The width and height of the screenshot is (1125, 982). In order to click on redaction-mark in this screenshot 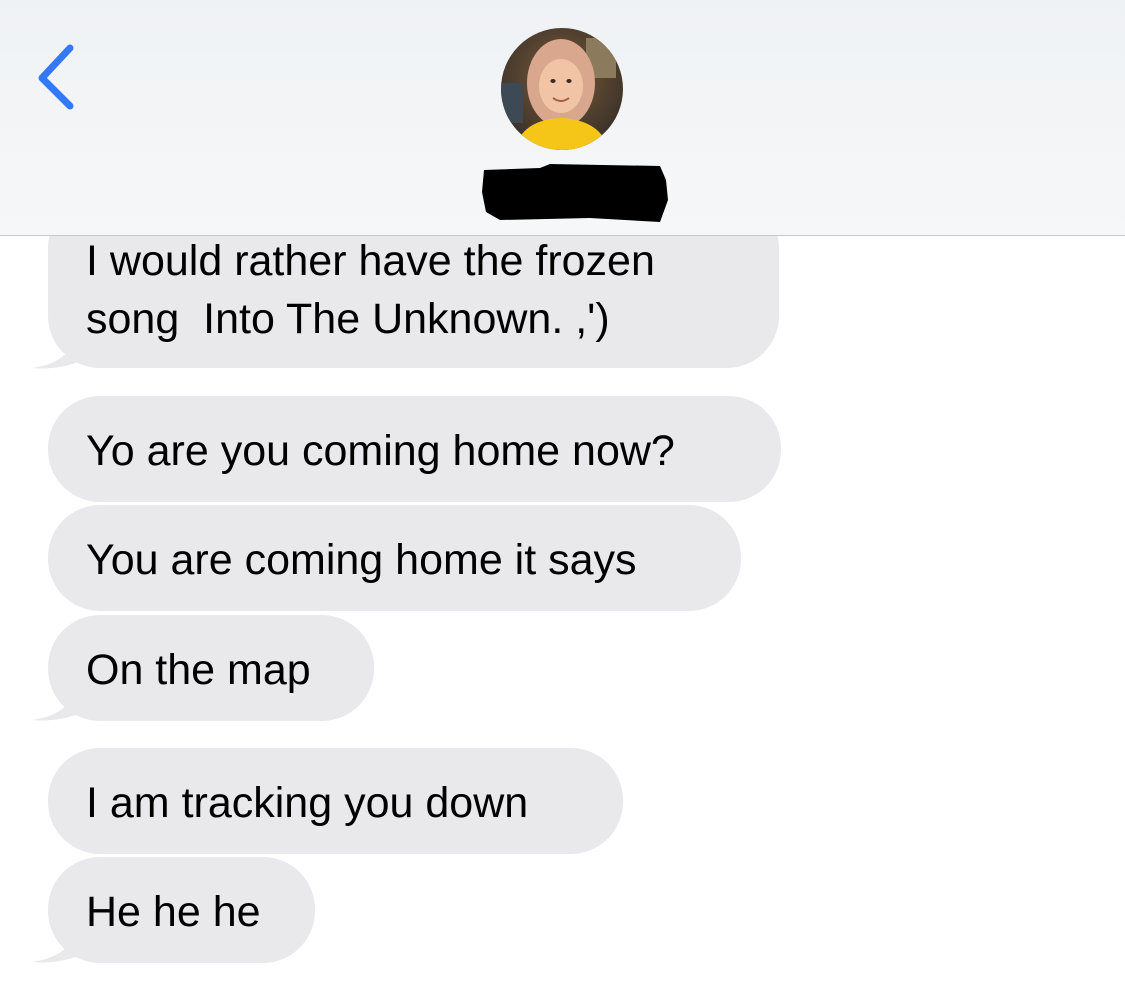, I will do `click(575, 193)`.